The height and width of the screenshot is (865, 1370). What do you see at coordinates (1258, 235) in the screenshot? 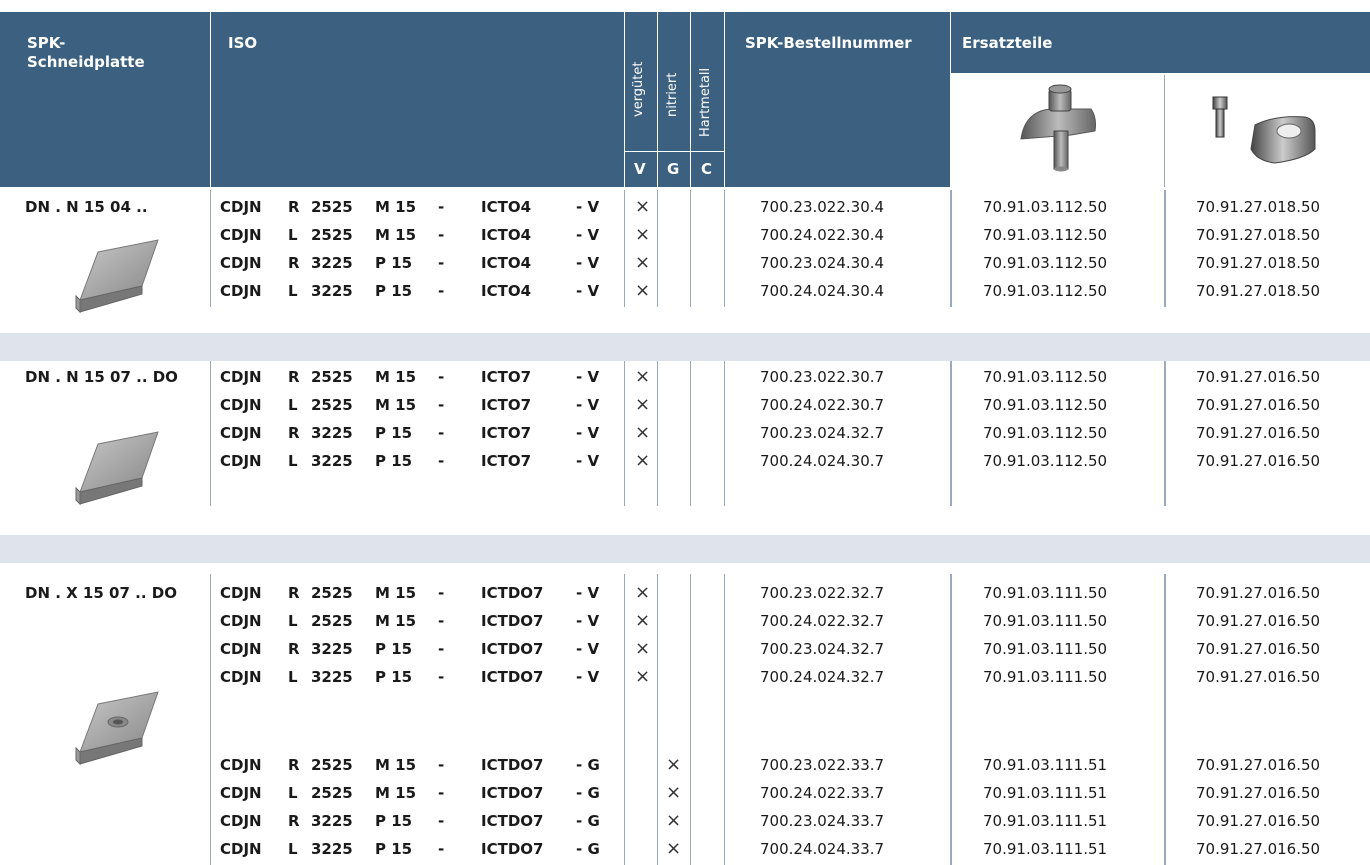
I see `spare-part-screw-shim: 70.91.27.018.50` at bounding box center [1258, 235].